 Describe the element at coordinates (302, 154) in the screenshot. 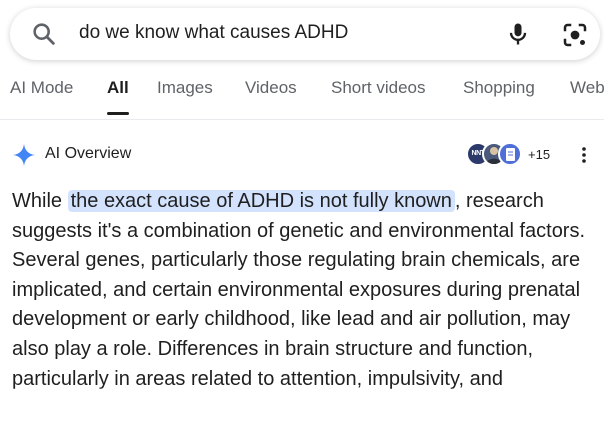

I see `ai-overview-header: AI Overview NNT +15` at that location.